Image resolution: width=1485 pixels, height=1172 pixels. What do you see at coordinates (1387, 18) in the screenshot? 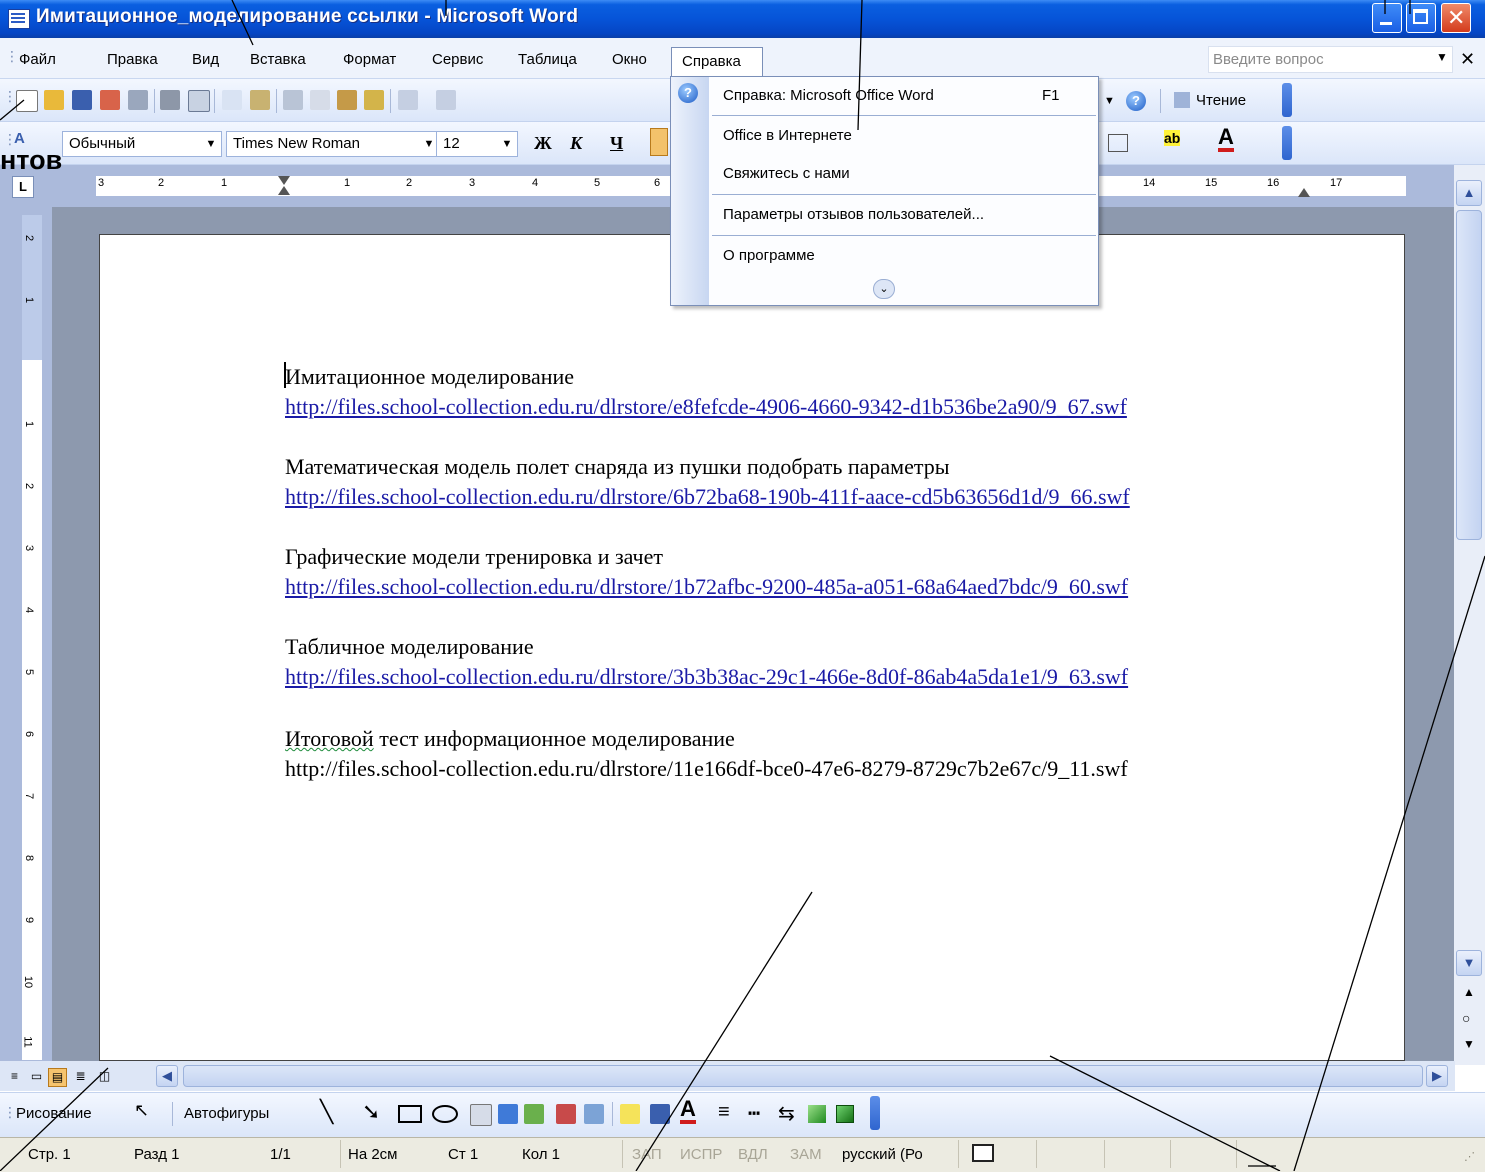
I see `minimize-button` at bounding box center [1387, 18].